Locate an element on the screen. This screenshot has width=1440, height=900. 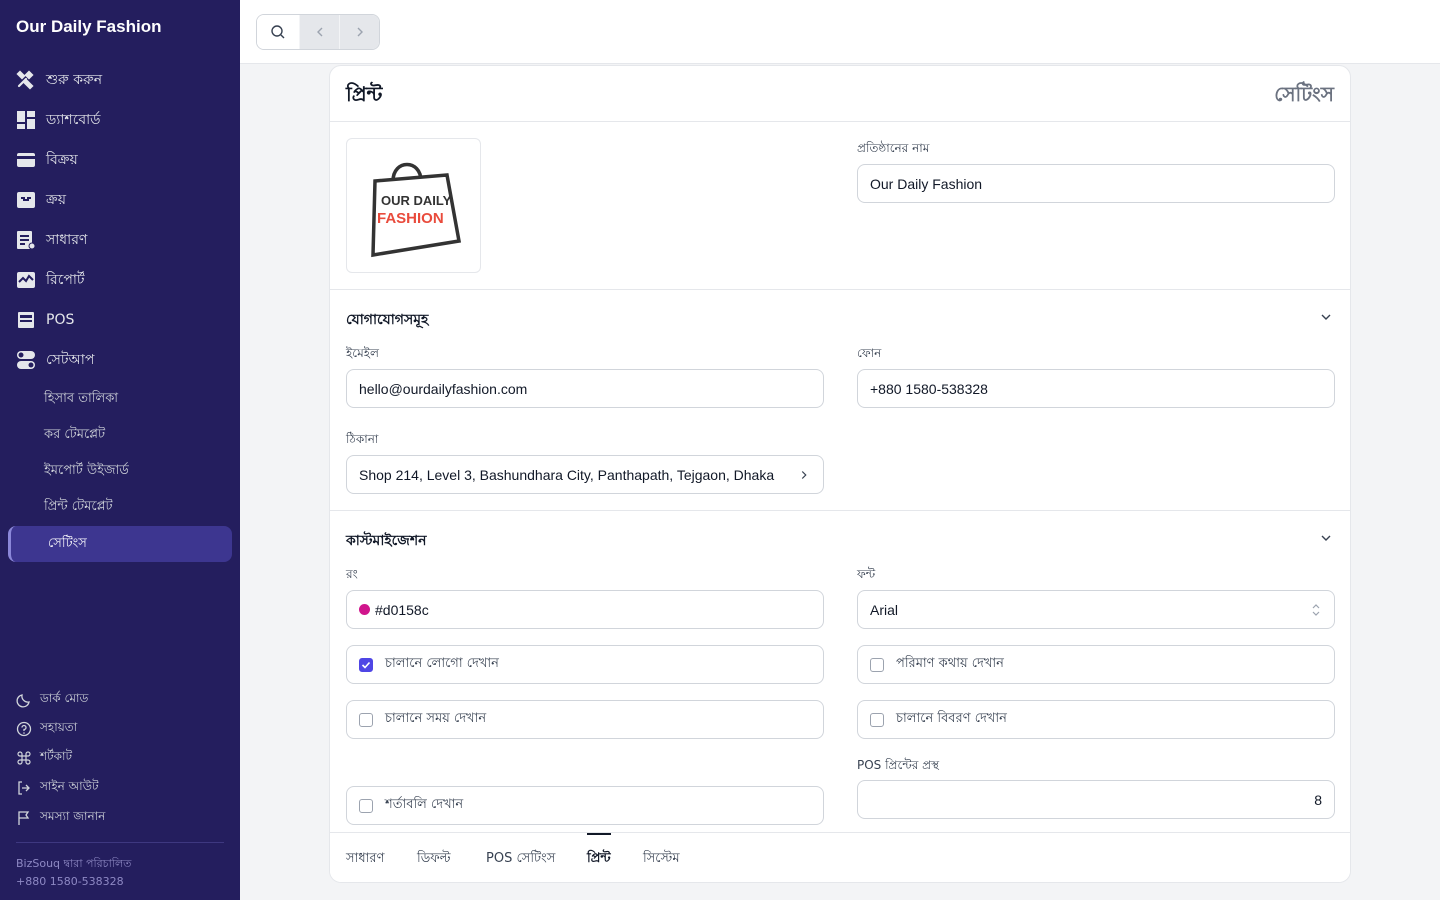
tab-defaults: ডিফল্ট is located at coordinates (434, 857).